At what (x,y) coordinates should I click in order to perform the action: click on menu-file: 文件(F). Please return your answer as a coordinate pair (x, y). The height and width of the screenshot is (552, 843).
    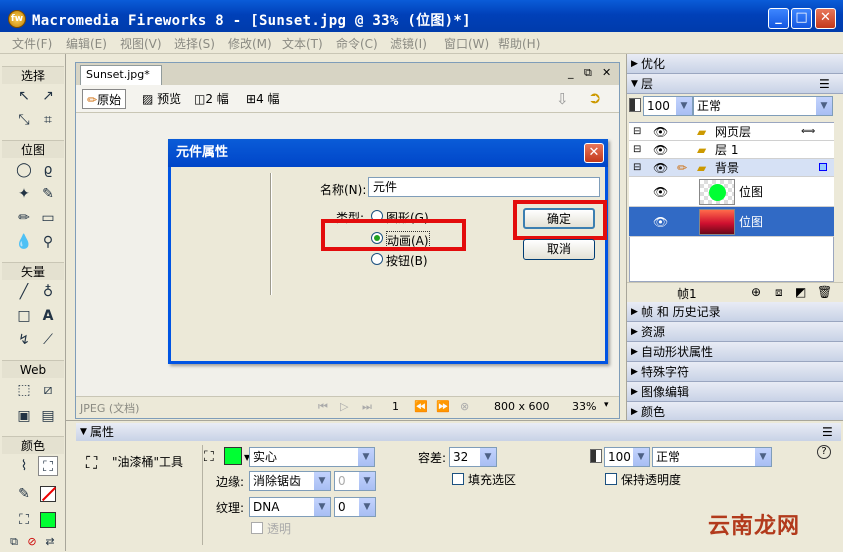
    Looking at the image, I should click on (32, 43).